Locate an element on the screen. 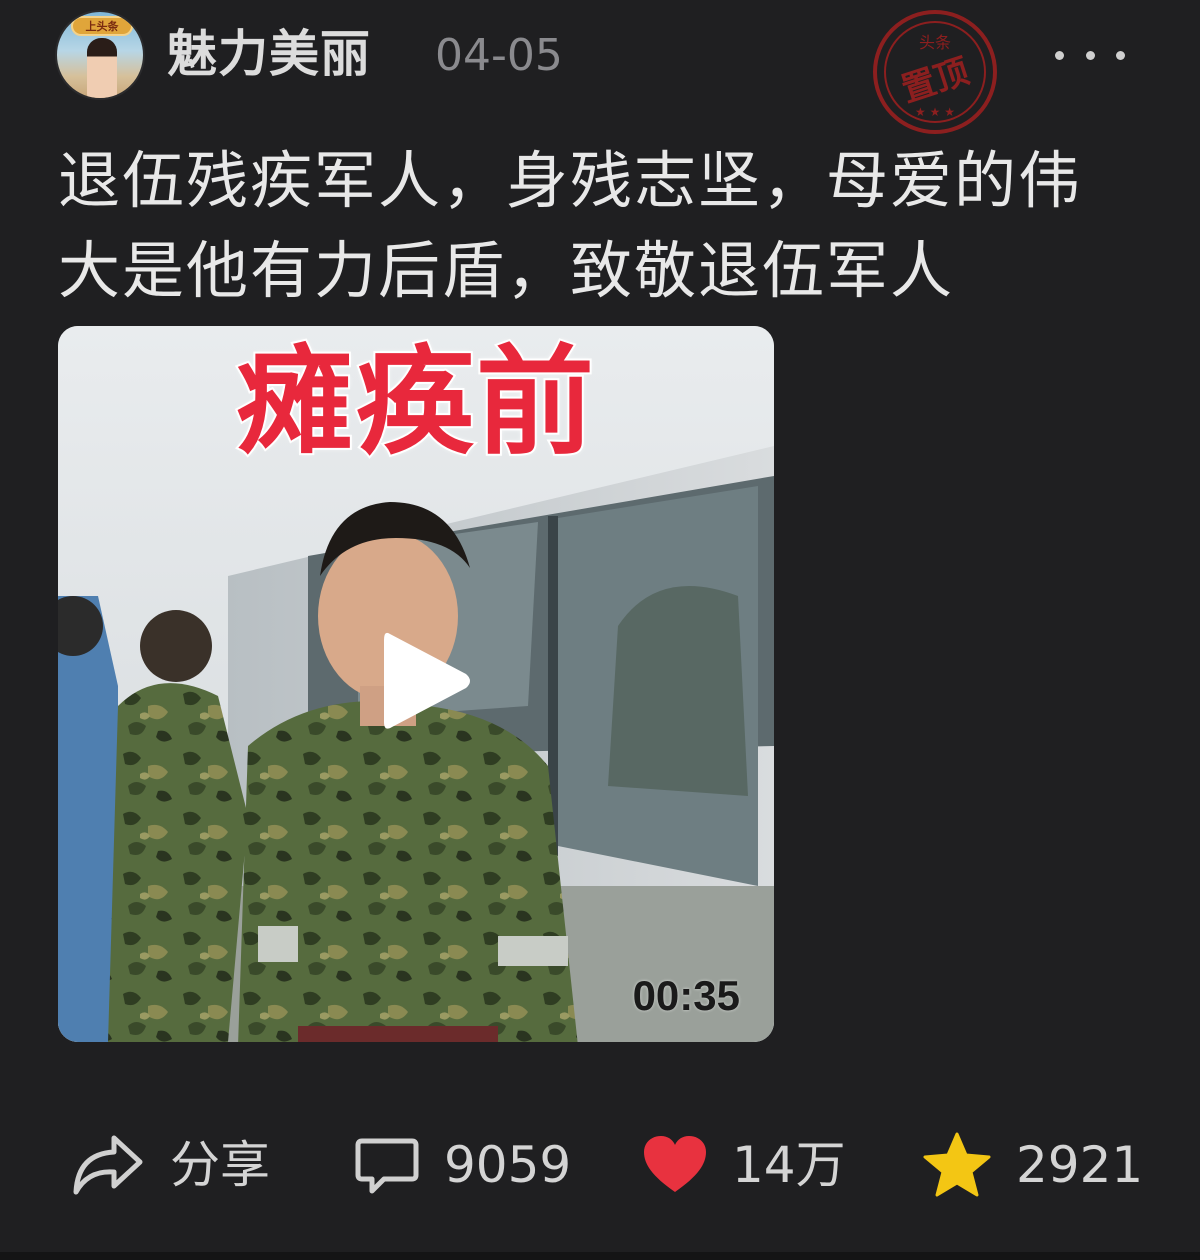 Image resolution: width=1200 pixels, height=1260 pixels. share-arrow-icon is located at coordinates (108, 1165).